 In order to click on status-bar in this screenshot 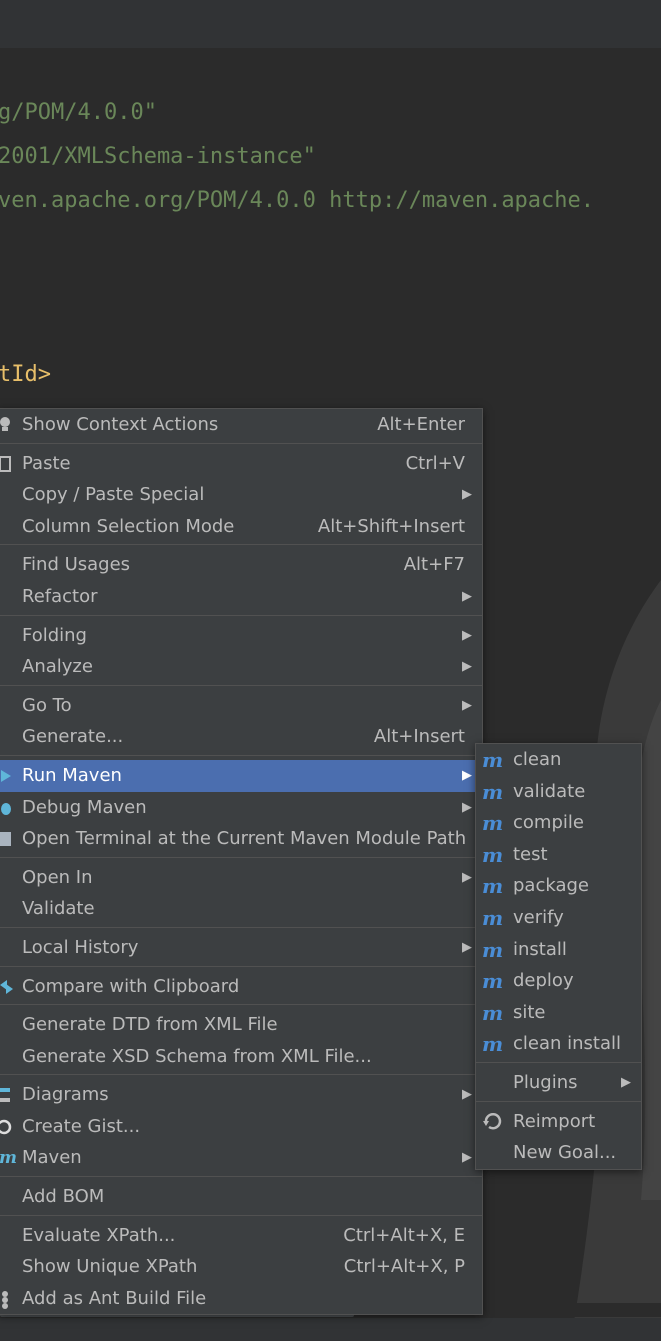, I will do `click(330, 1329)`.